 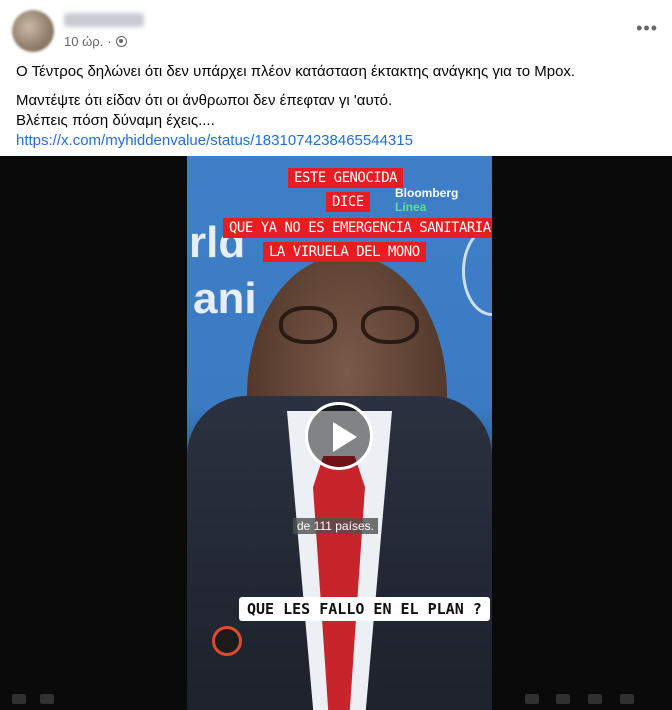 What do you see at coordinates (348, 202) in the screenshot?
I see `caption-line: DICE` at bounding box center [348, 202].